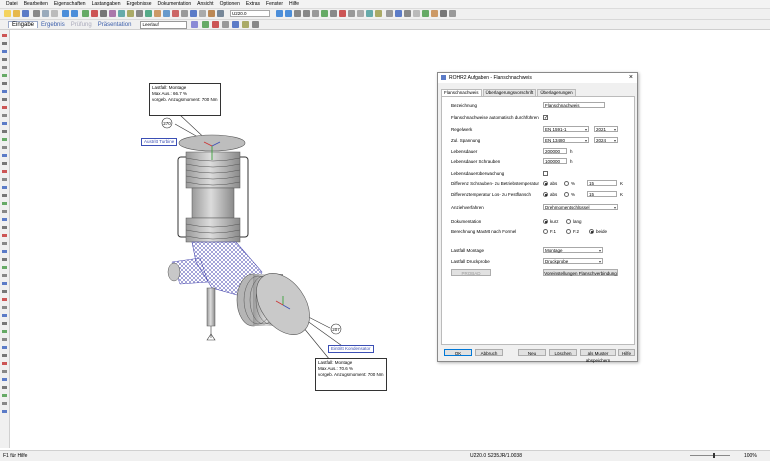  Describe the element at coordinates (416, 13) in the screenshot. I see `mirror-icon` at that location.